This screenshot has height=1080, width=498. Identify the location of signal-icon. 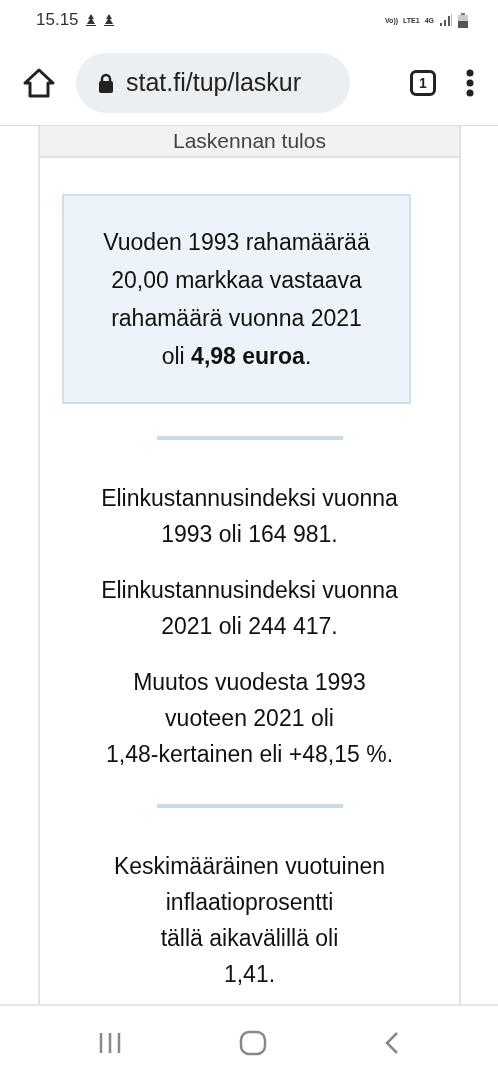
(446, 20).